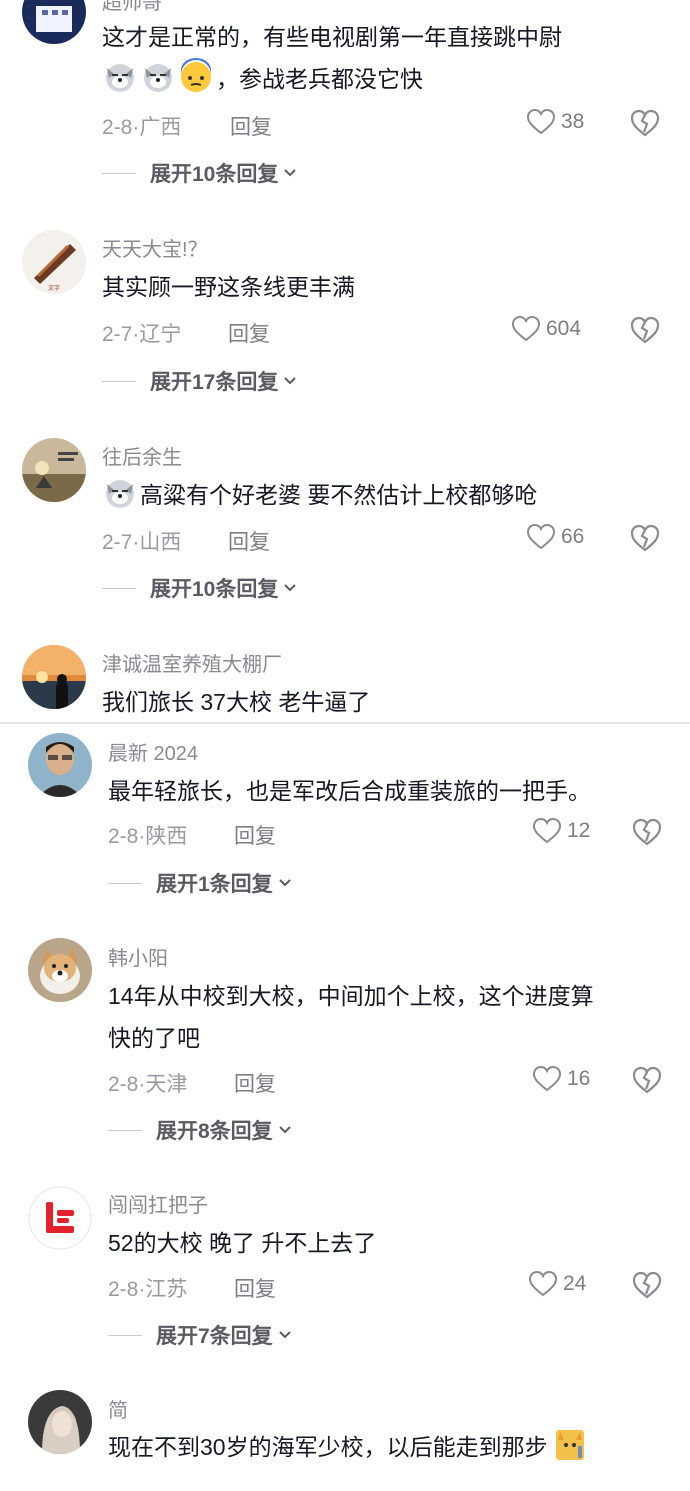 The width and height of the screenshot is (690, 1491). What do you see at coordinates (192, 662) in the screenshot?
I see `username: 津诚温室养殖大棚厂` at bounding box center [192, 662].